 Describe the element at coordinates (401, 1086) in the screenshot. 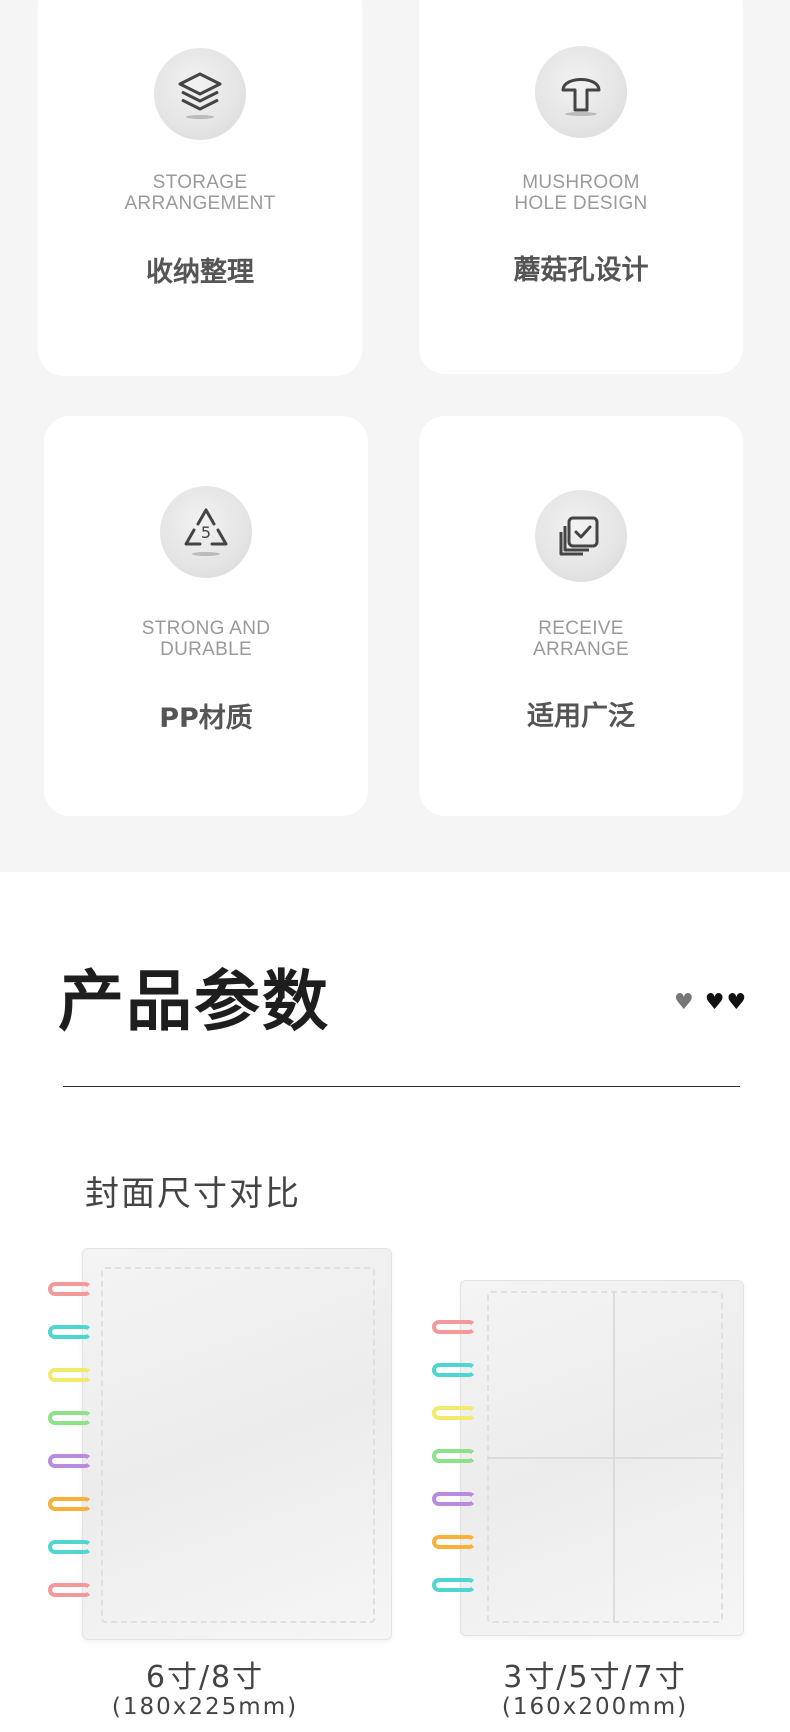

I see `divider` at that location.